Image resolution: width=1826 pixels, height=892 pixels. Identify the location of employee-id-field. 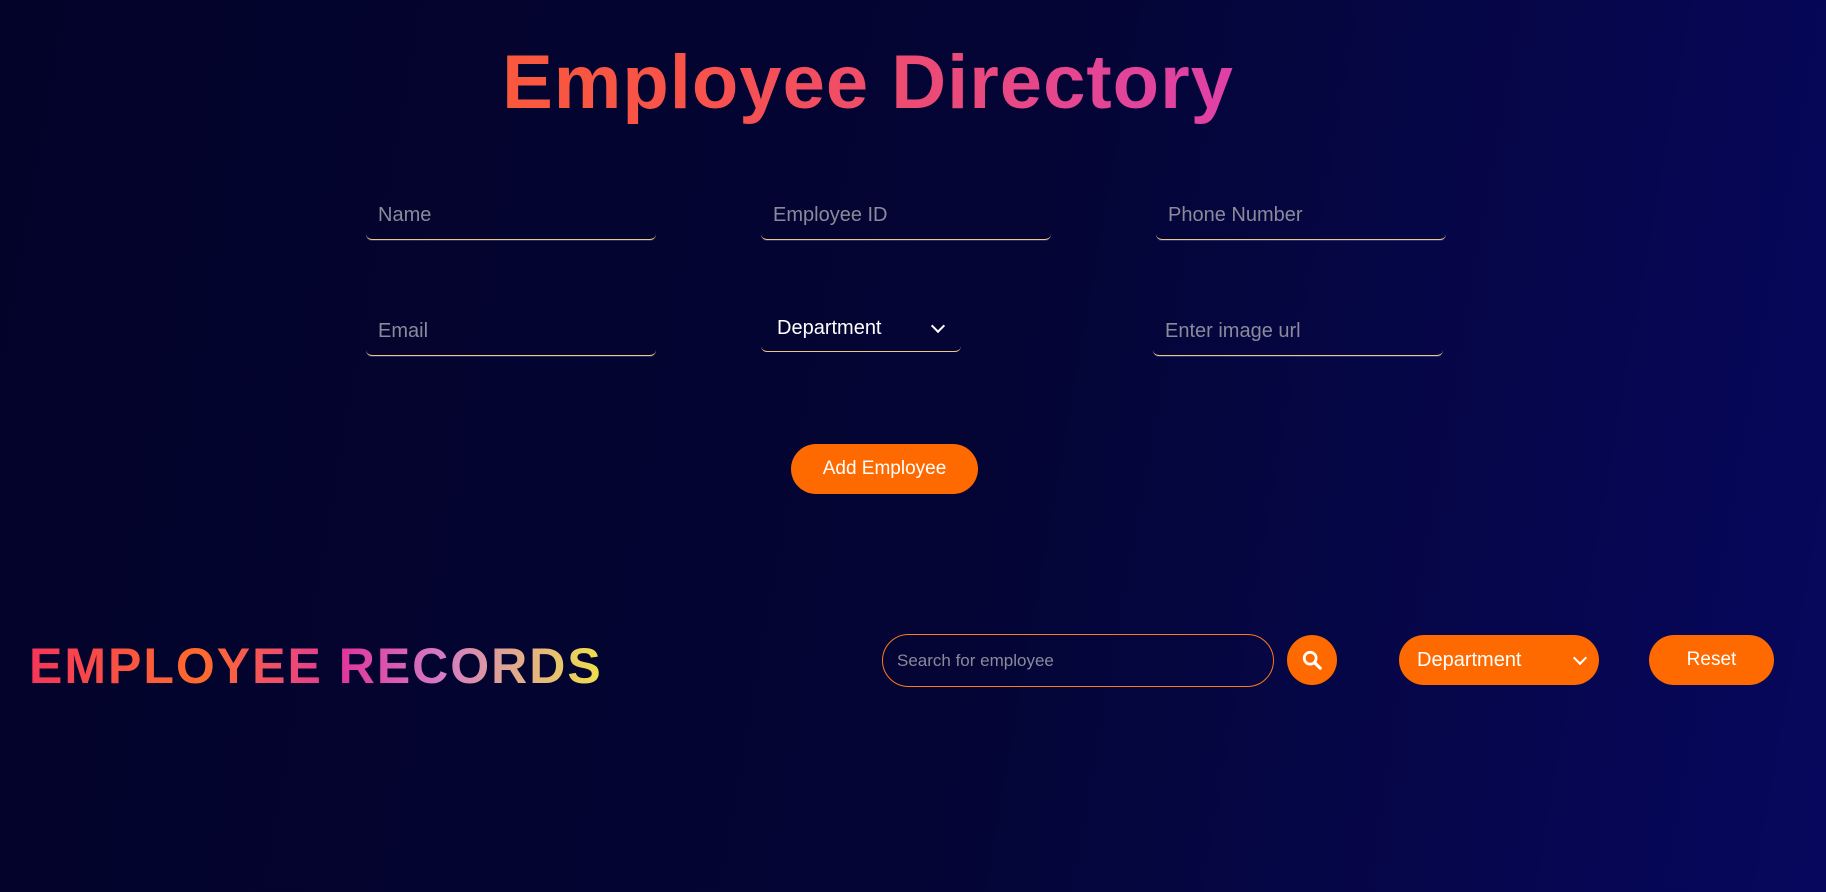
(906, 216).